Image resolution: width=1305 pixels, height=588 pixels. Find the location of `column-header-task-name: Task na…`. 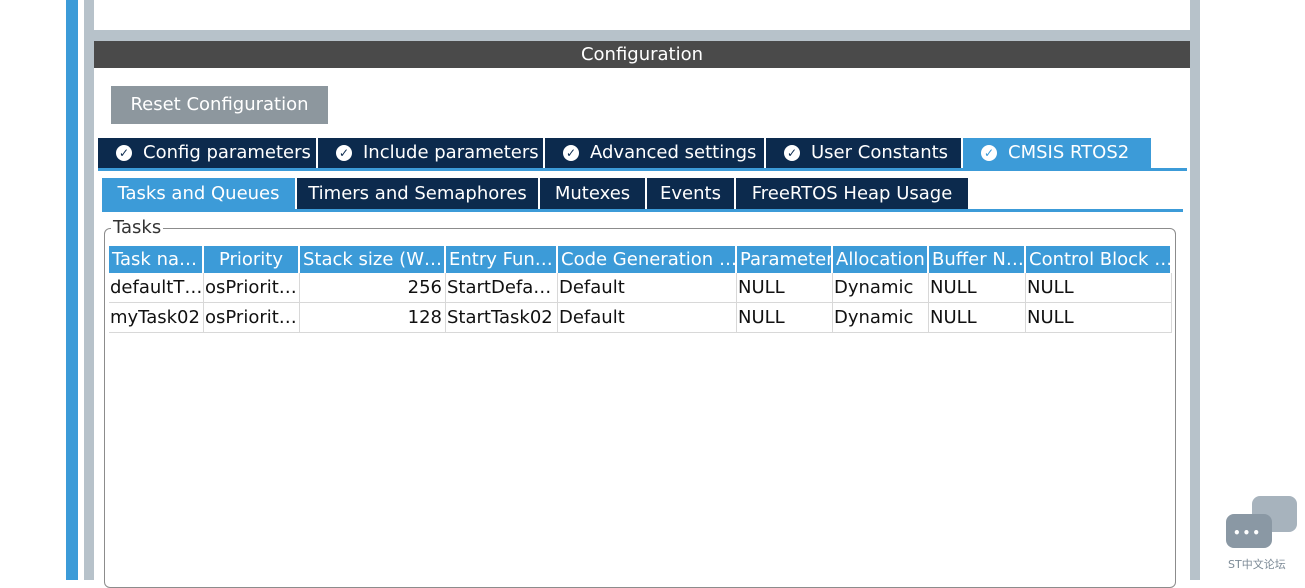

column-header-task-name: Task na… is located at coordinates (156, 259).